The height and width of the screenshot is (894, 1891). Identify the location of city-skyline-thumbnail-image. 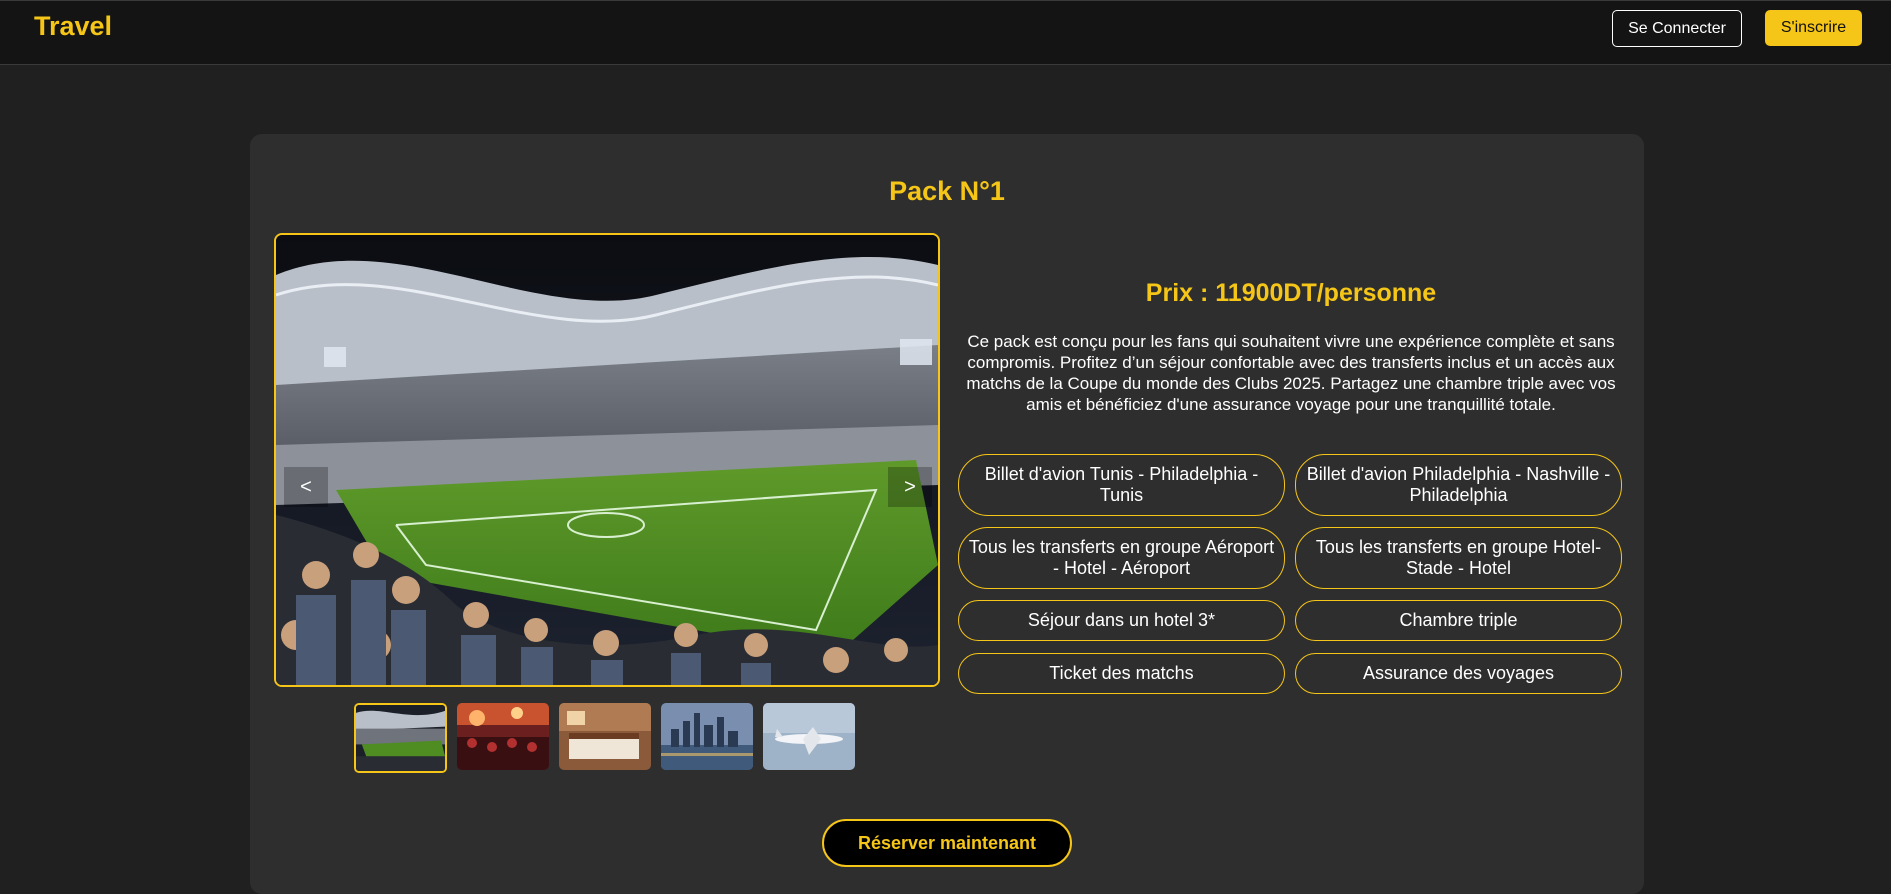
(707, 736).